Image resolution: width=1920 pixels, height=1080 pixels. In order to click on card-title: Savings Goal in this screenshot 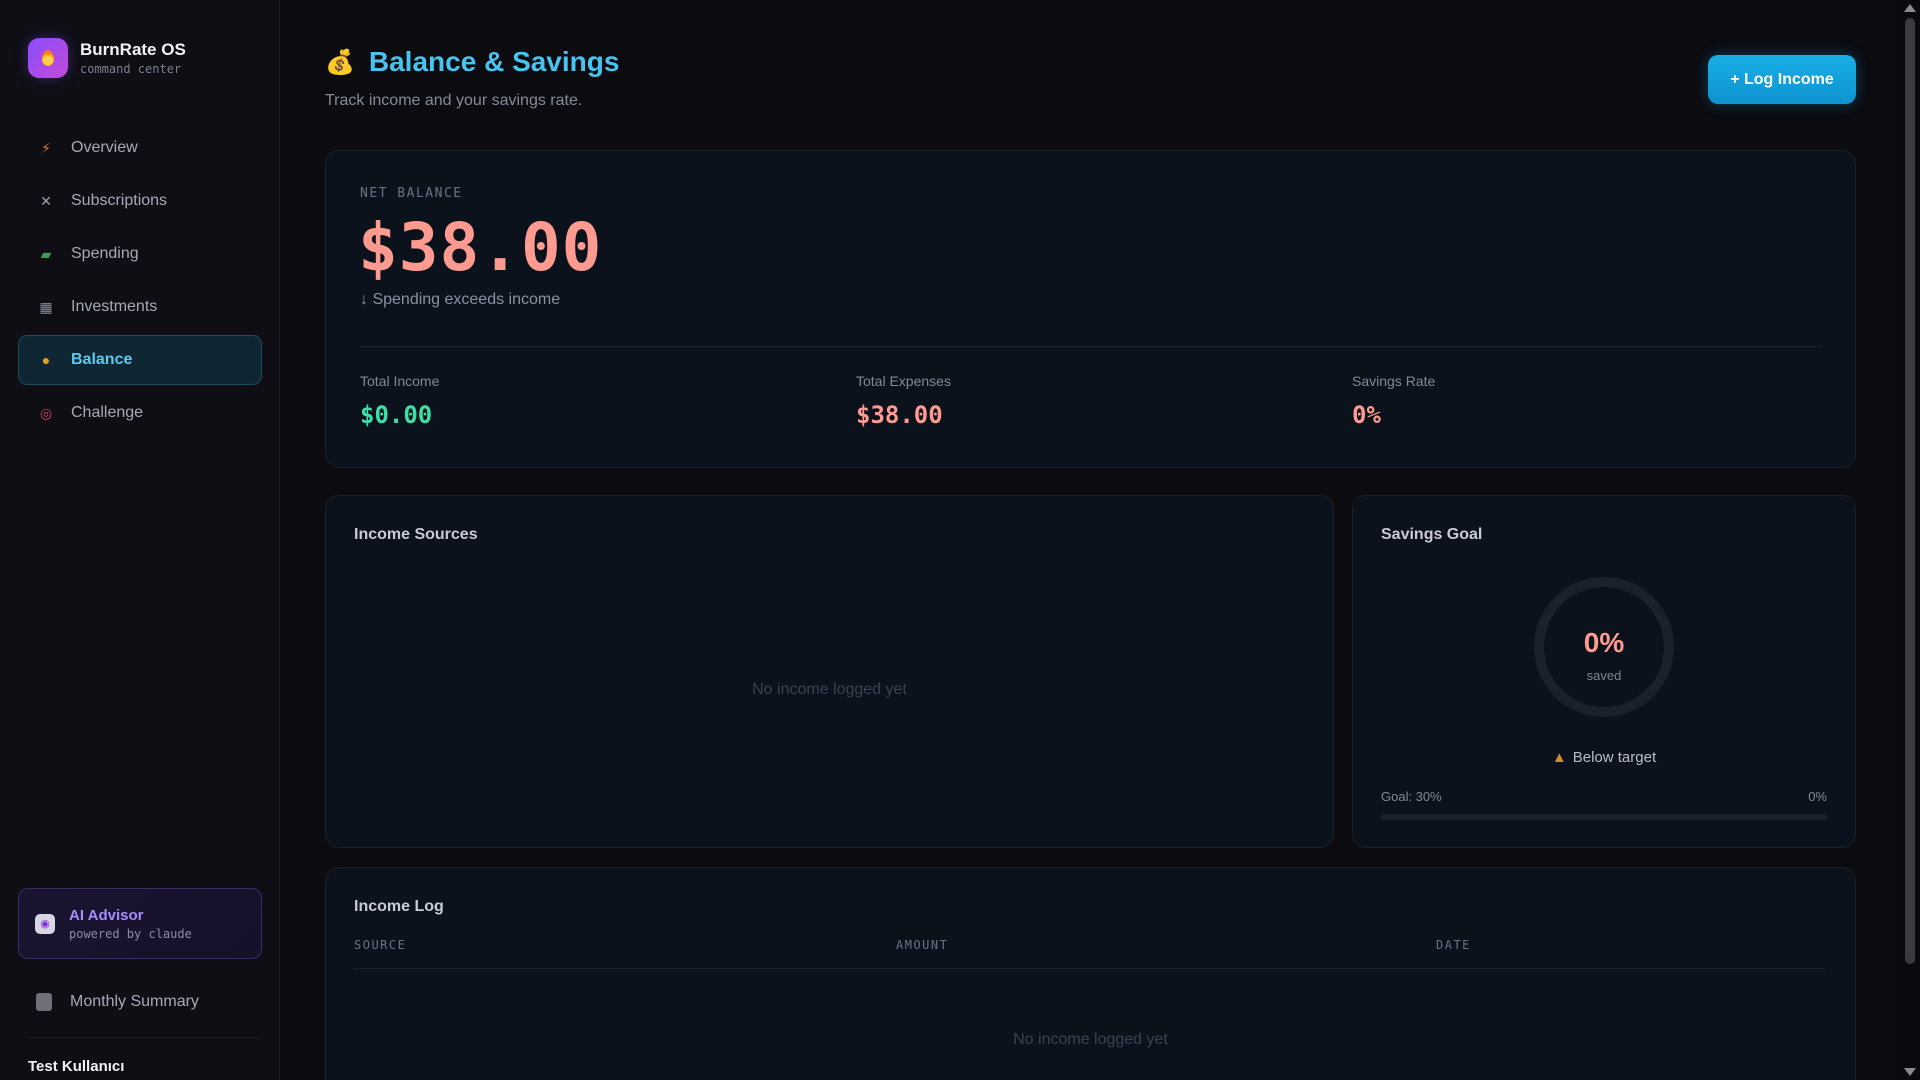, I will do `click(1432, 534)`.